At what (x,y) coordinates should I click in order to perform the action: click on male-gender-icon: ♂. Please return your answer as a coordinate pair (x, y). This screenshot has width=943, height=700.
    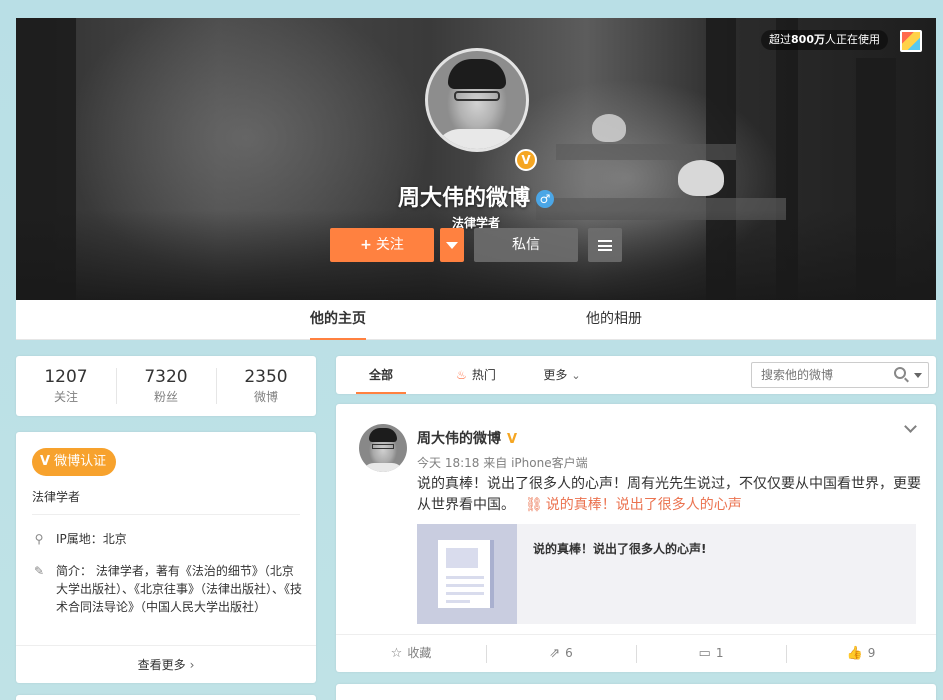
    Looking at the image, I should click on (545, 199).